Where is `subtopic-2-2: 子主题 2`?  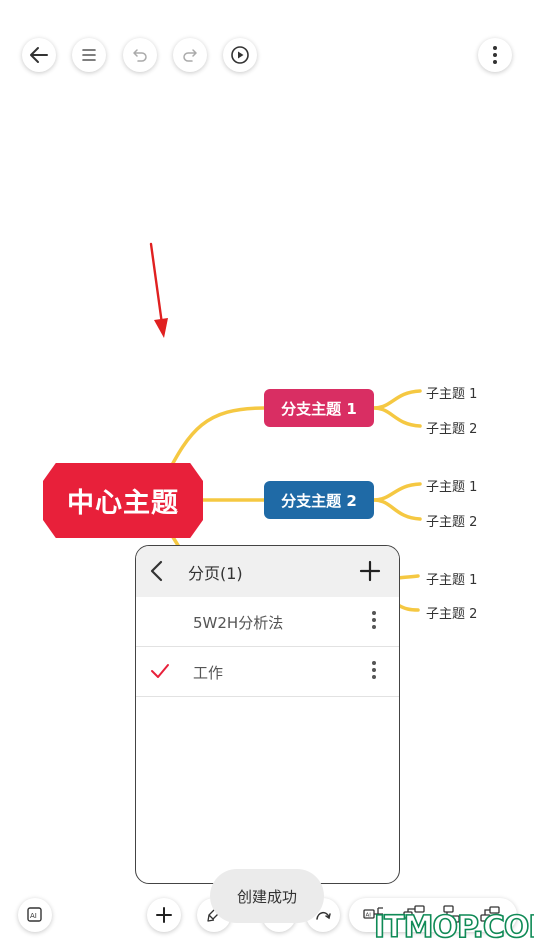
subtopic-2-2: 子主题 2 is located at coordinates (451, 520).